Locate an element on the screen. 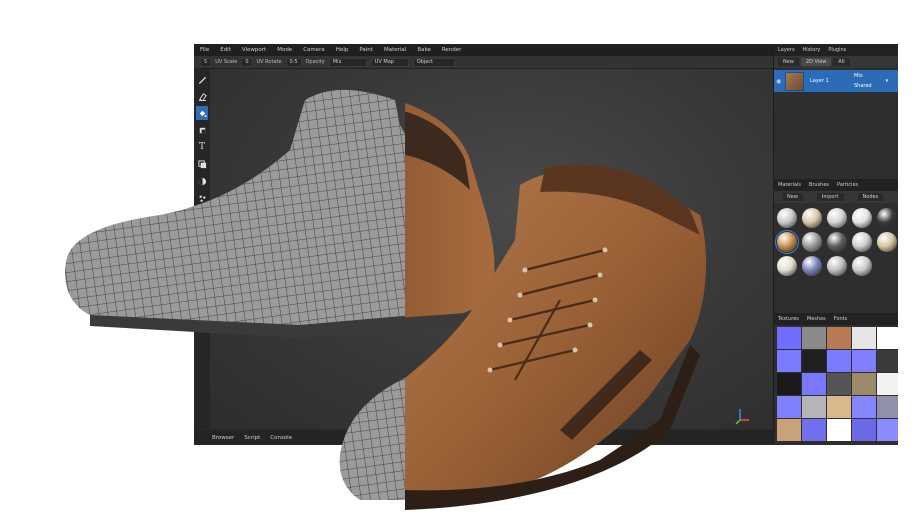 The height and width of the screenshot is (530, 913). eraser-icon is located at coordinates (202, 96).